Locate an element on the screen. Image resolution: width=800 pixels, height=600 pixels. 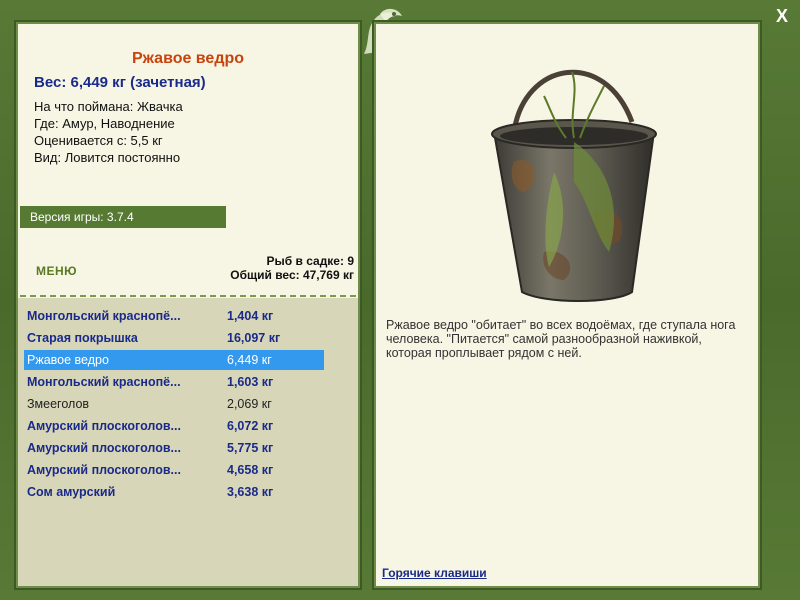
catch-row: Монгольский краснопё... 1,404 кг is located at coordinates (174, 316).